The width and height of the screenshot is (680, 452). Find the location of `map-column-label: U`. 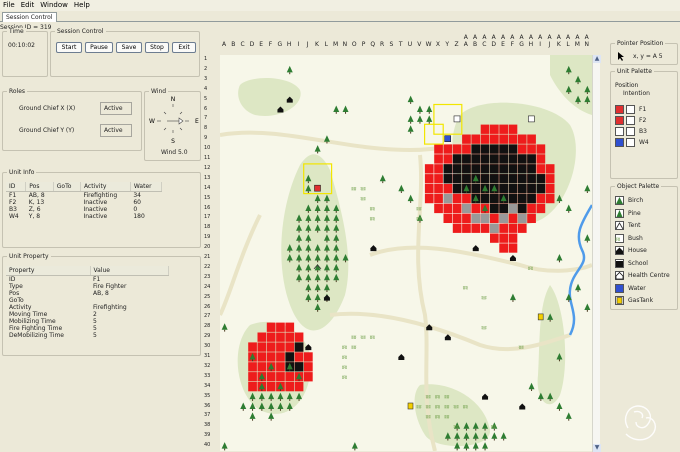

map-column-label: U is located at coordinates (410, 44).